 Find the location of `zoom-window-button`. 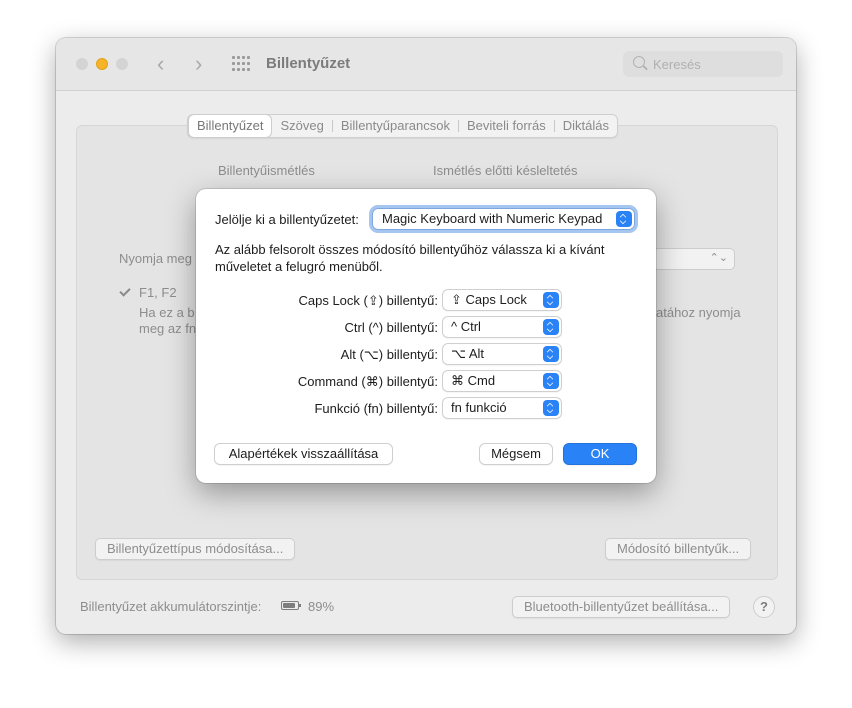

zoom-window-button is located at coordinates (122, 64).